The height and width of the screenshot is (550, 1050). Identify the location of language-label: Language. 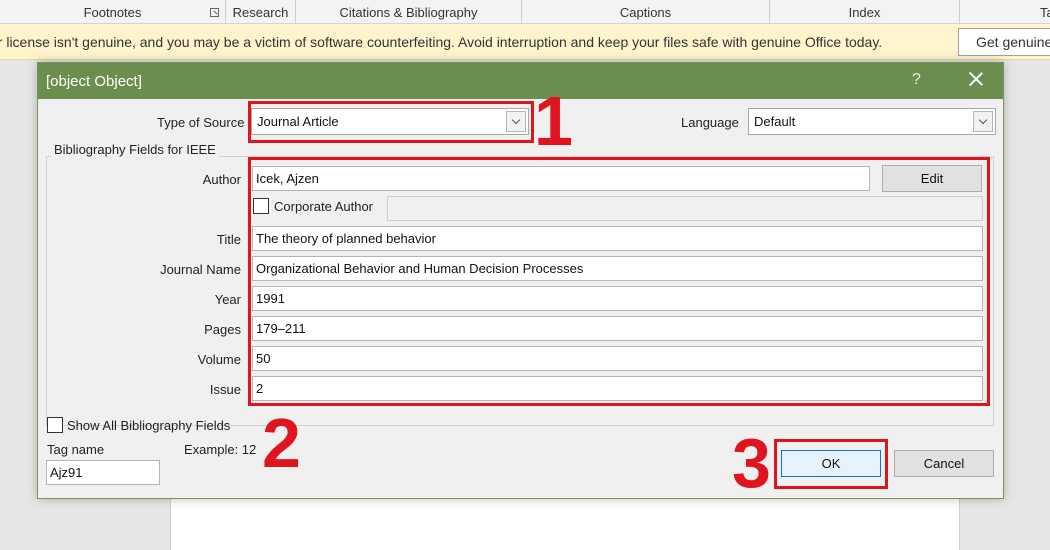
(710, 122).